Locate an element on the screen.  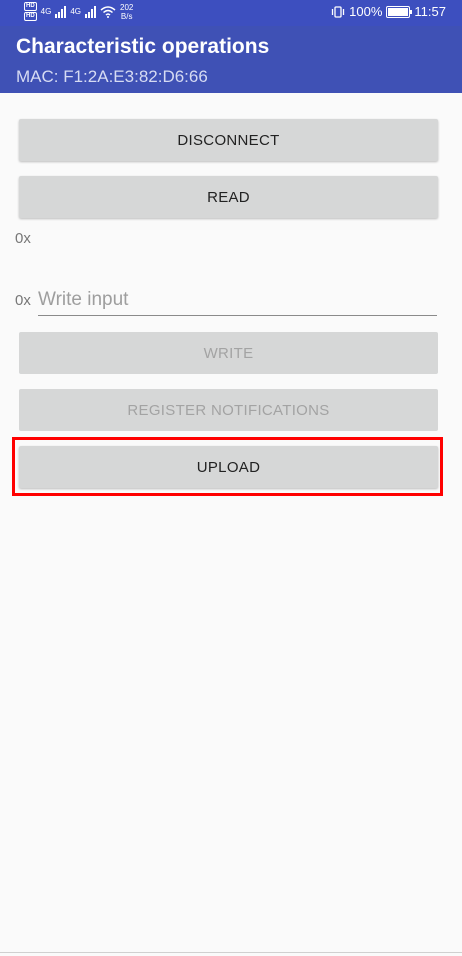
write-button: WRITE is located at coordinates (228, 353).